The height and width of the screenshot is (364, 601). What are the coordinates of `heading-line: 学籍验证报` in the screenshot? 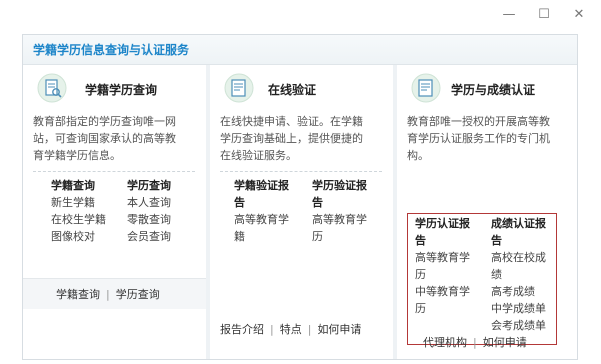 It's located at (261, 185).